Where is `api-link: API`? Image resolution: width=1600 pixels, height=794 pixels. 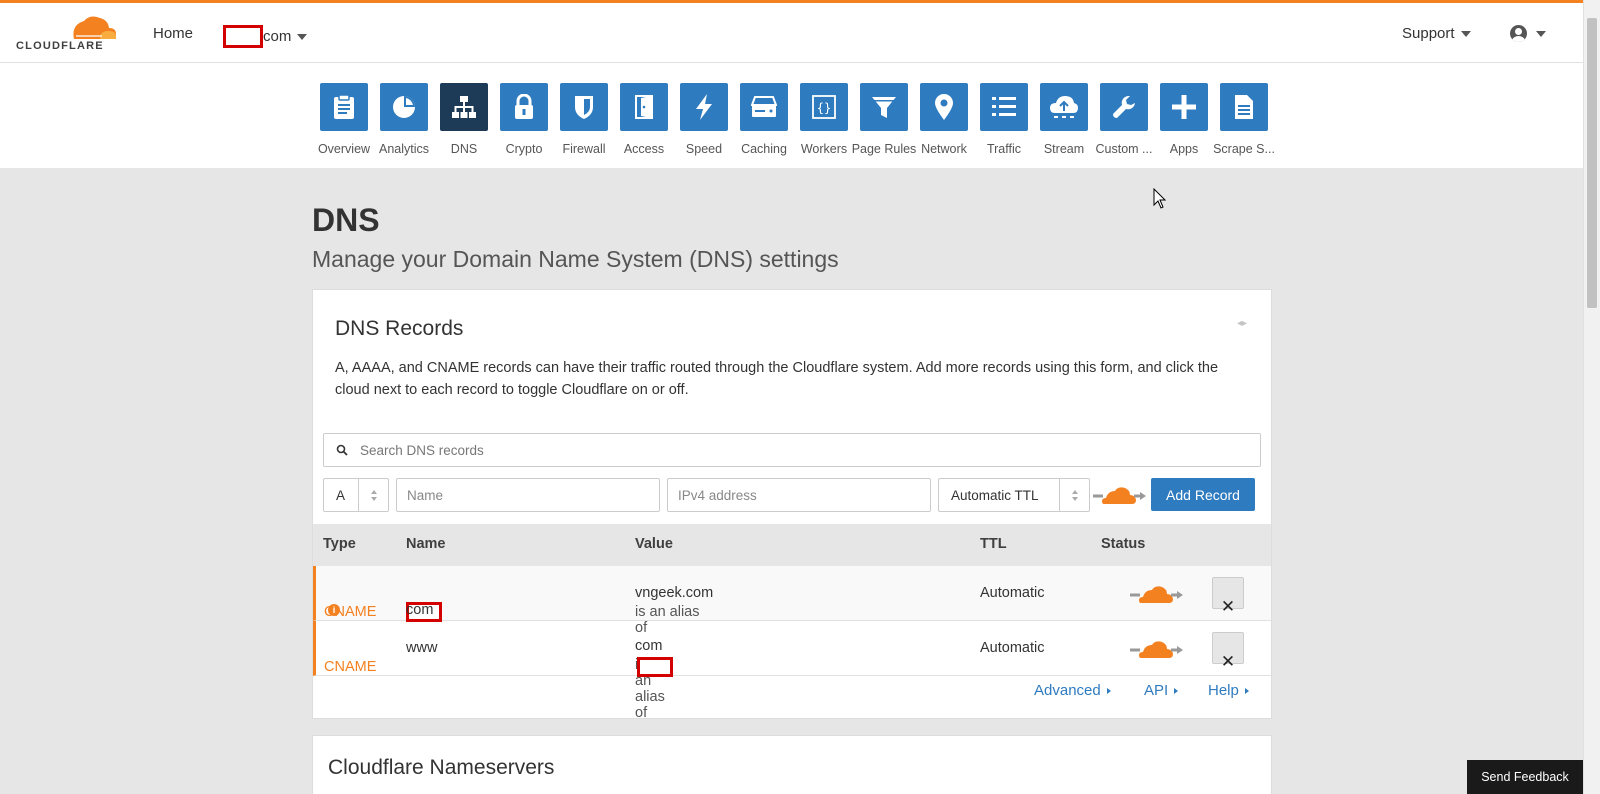 api-link: API is located at coordinates (1161, 690).